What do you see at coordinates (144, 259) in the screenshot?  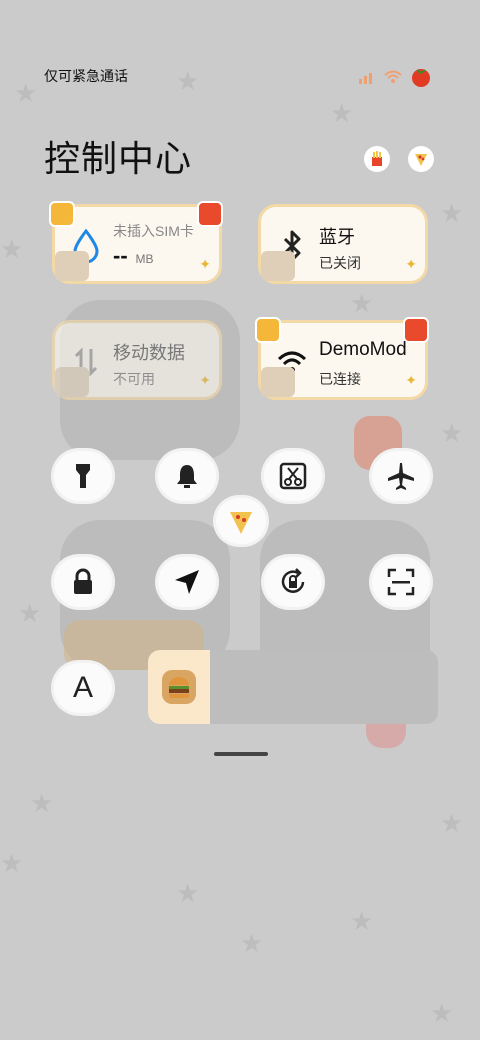 I see `data-usage-unit: MB` at bounding box center [144, 259].